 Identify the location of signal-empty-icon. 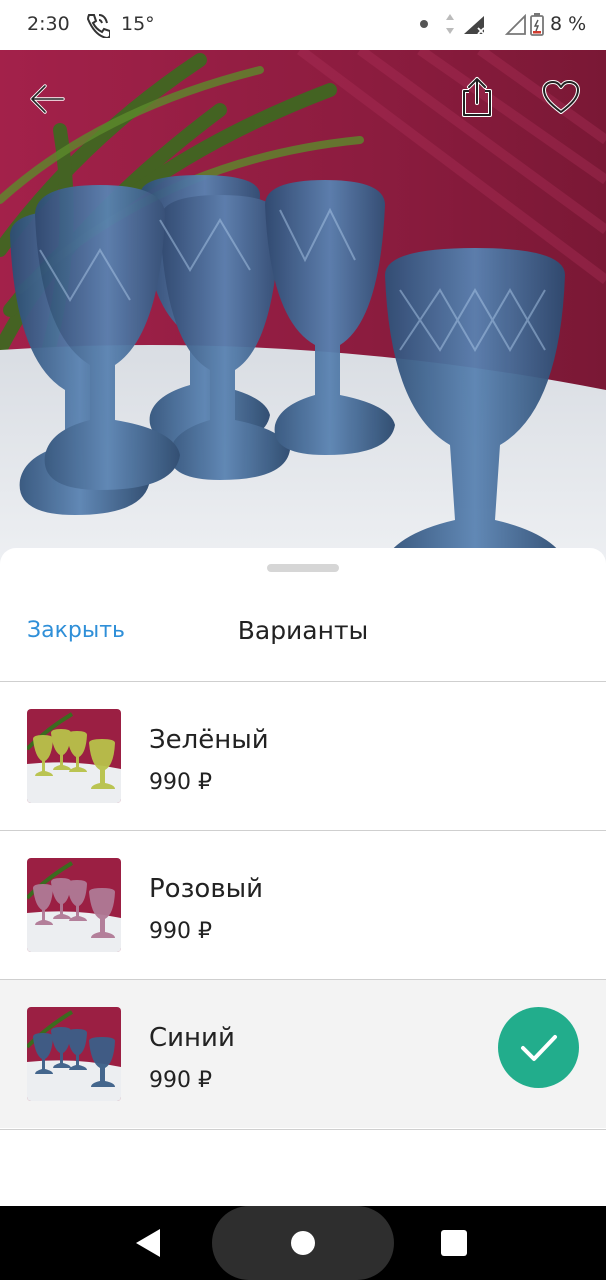
(515, 26).